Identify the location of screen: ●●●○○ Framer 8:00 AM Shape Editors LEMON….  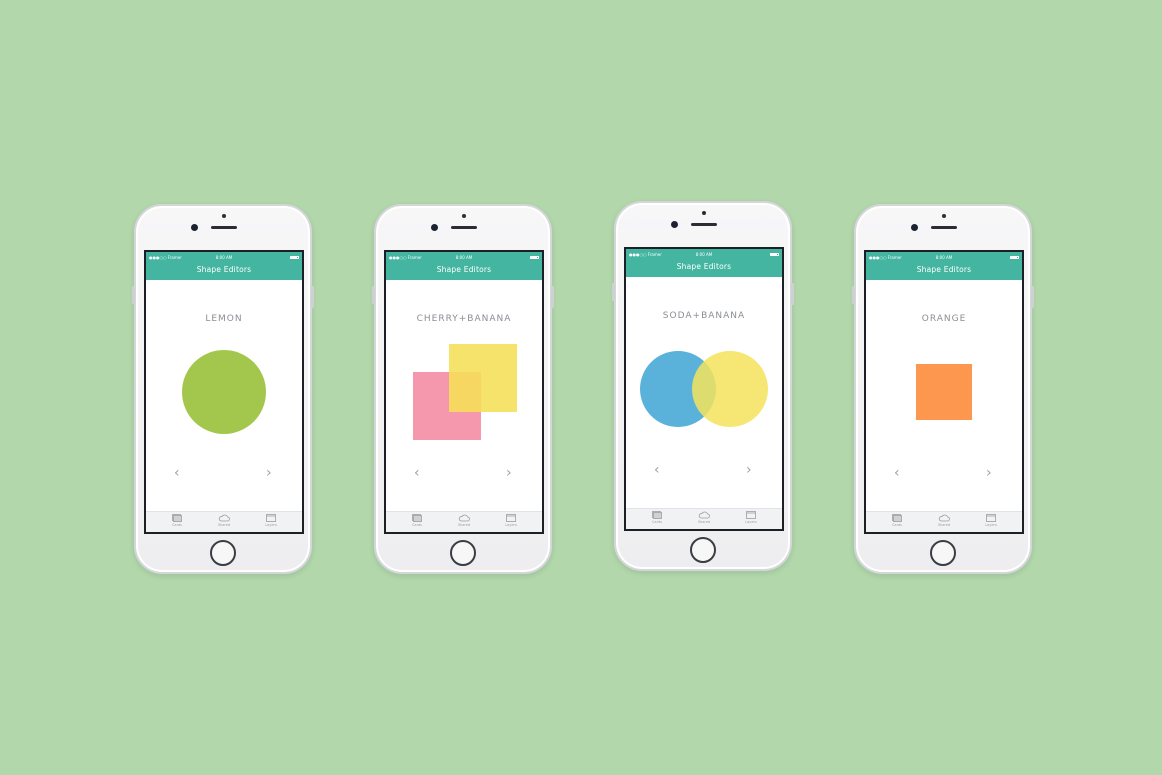
(224, 392).